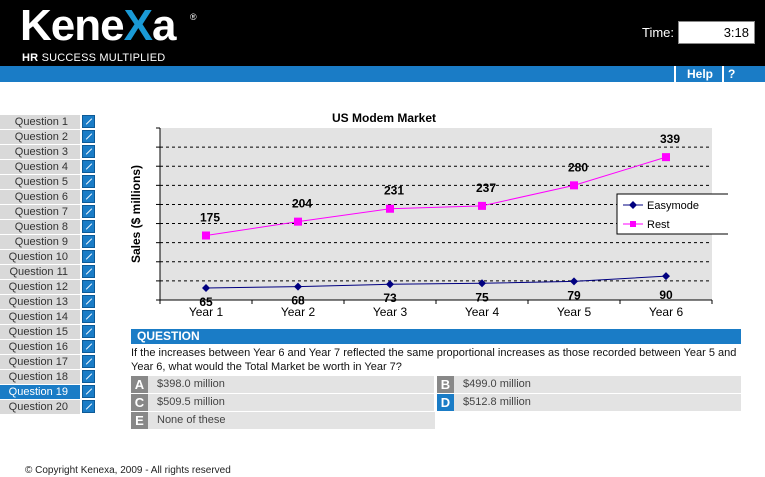 The image size is (765, 477). I want to click on answer-option-a: A $398.0 million, so click(282, 384).